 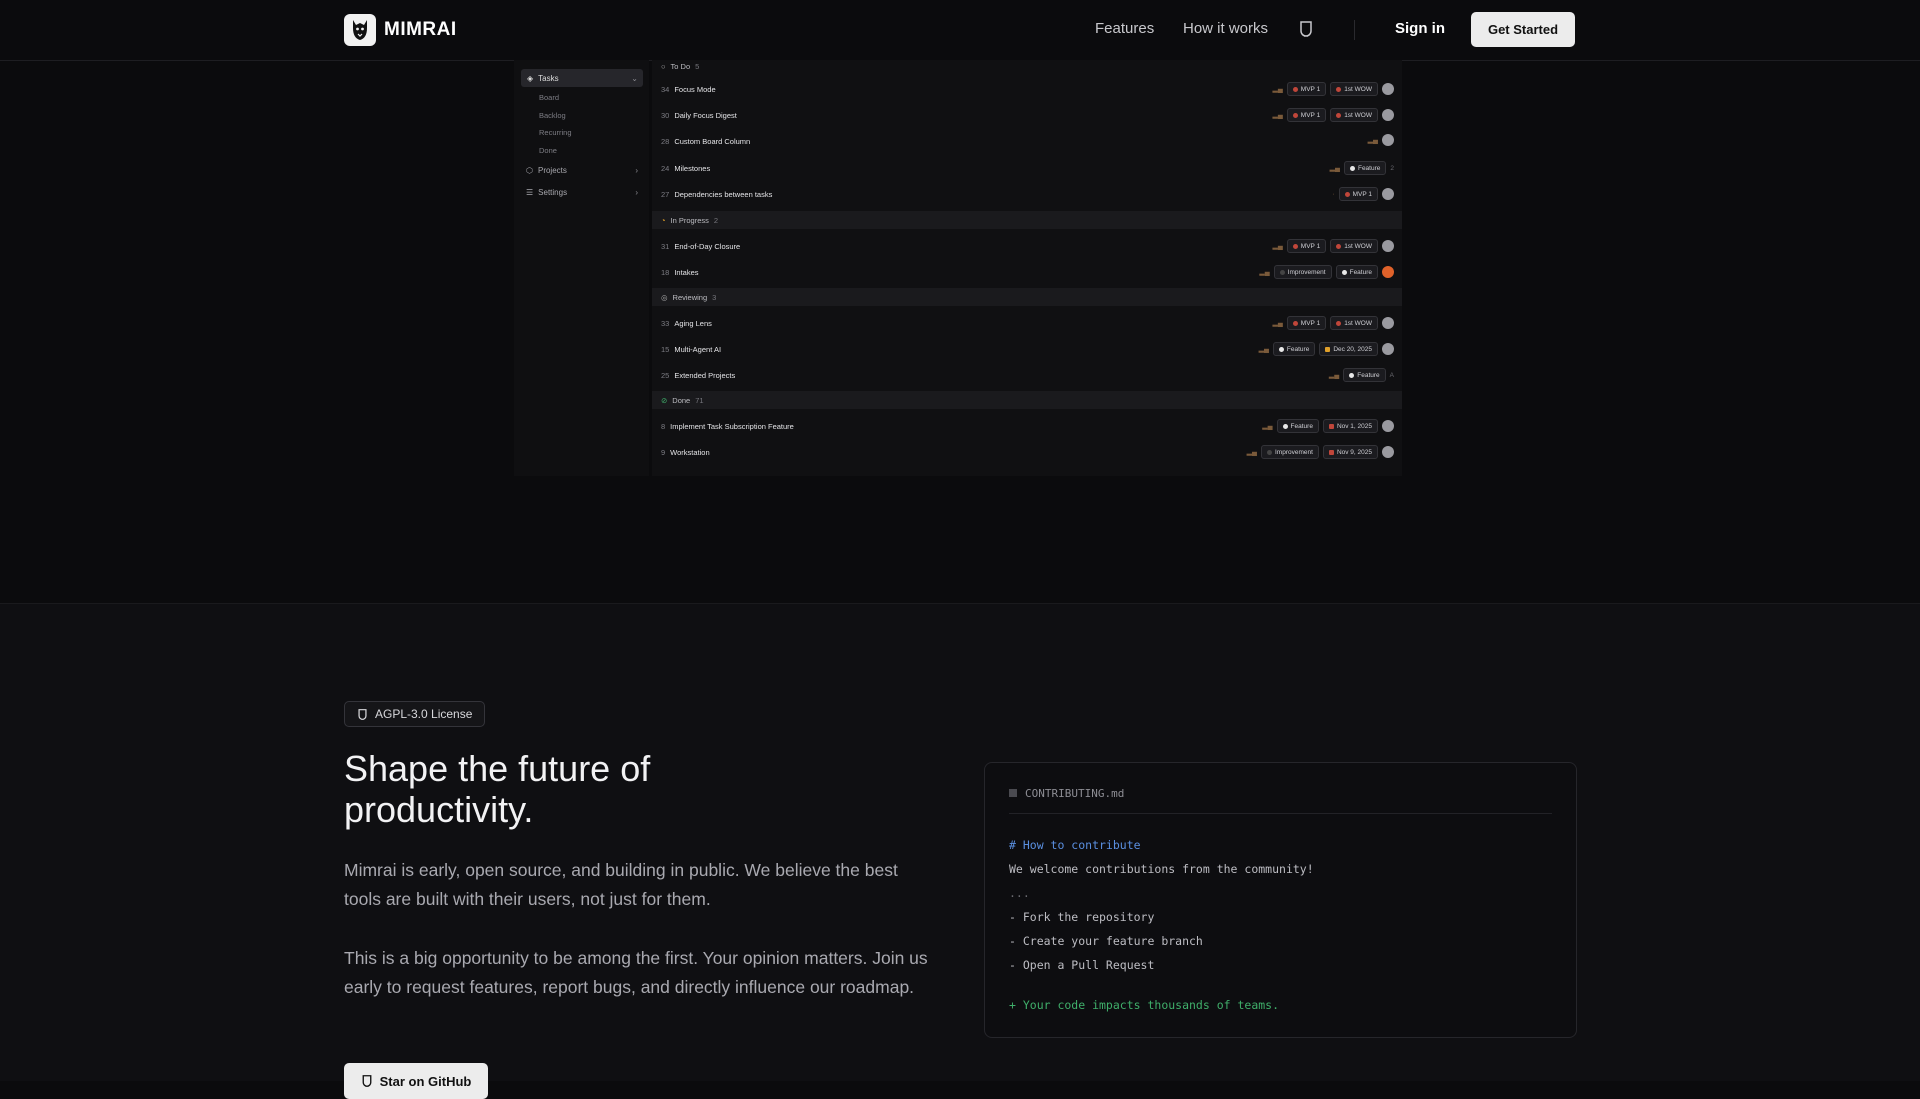 I want to click on due-date: Nov 9, 2025, so click(x=1350, y=452).